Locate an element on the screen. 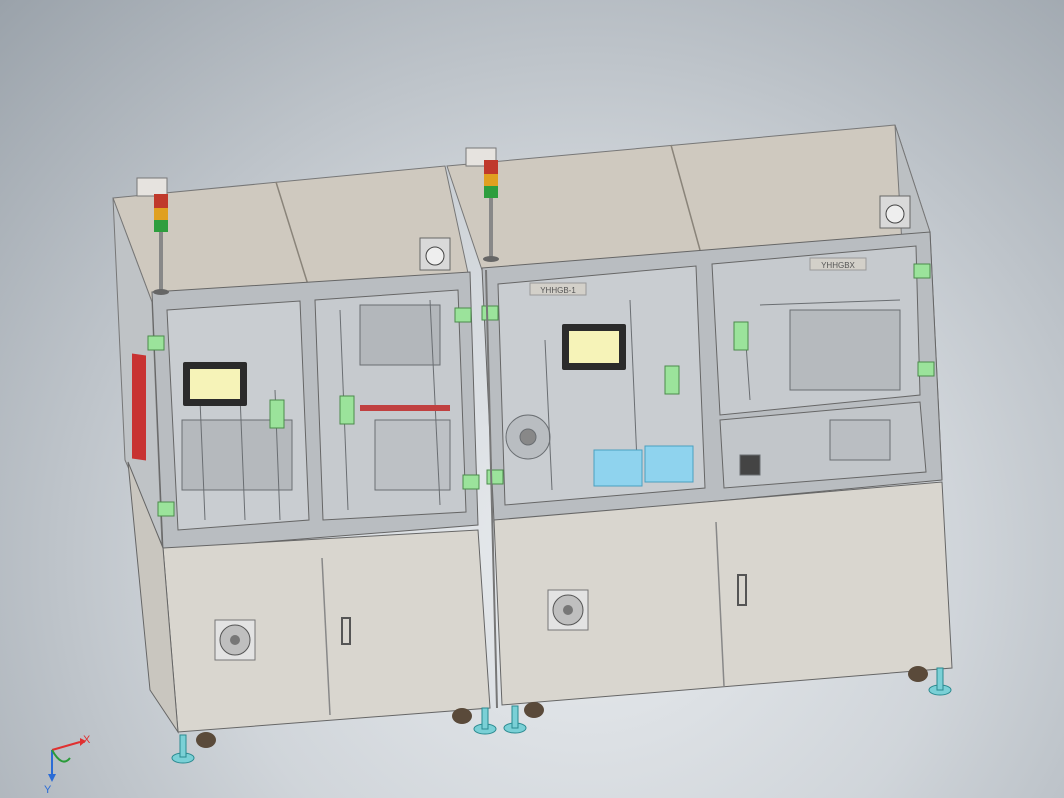  right-estop-icon is located at coordinates (895, 212).